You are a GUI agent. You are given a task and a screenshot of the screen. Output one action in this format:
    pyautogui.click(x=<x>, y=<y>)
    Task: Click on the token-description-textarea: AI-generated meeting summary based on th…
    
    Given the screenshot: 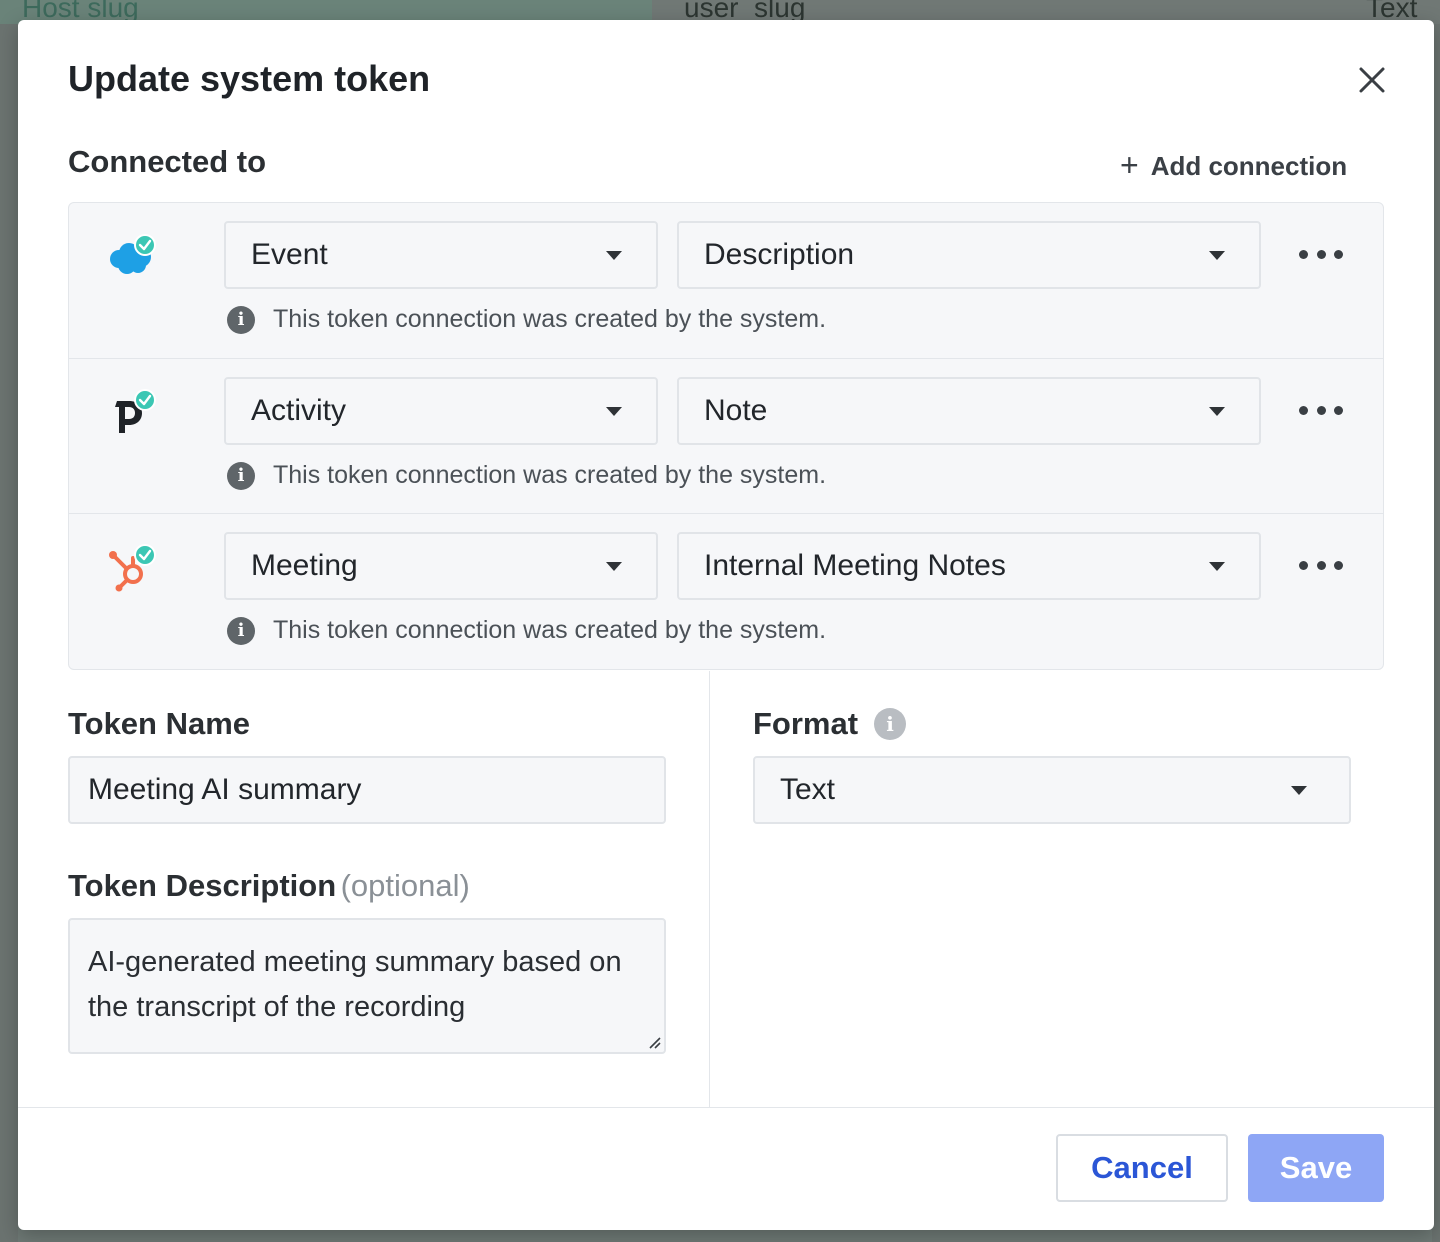 What is the action you would take?
    pyautogui.click(x=367, y=986)
    